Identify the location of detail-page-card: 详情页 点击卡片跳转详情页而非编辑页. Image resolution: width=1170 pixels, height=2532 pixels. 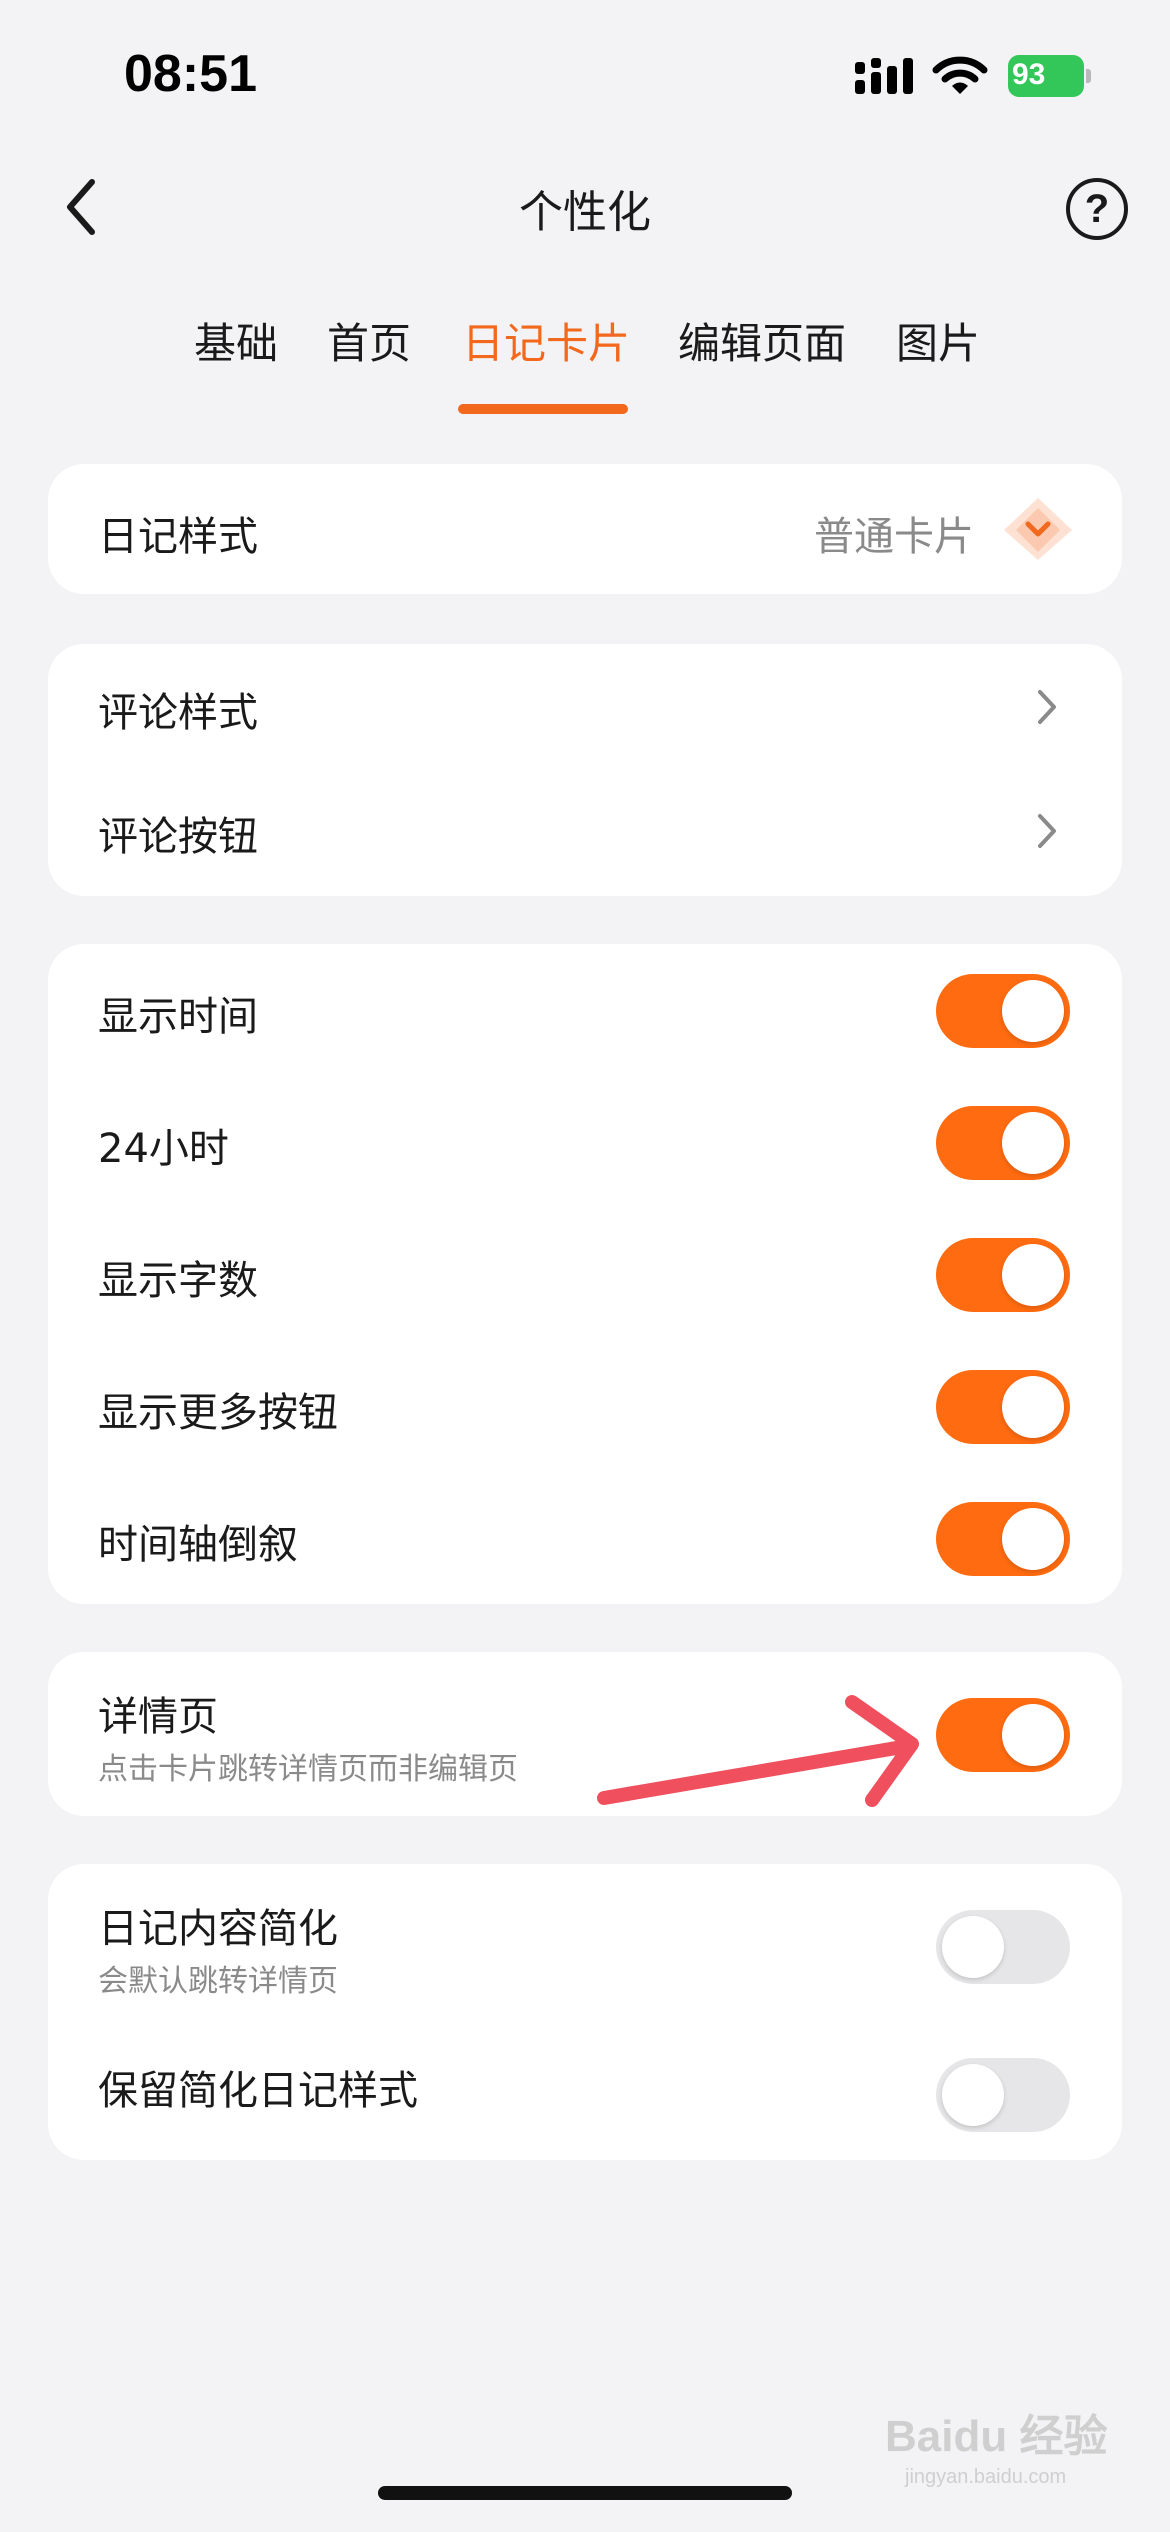
(585, 1734).